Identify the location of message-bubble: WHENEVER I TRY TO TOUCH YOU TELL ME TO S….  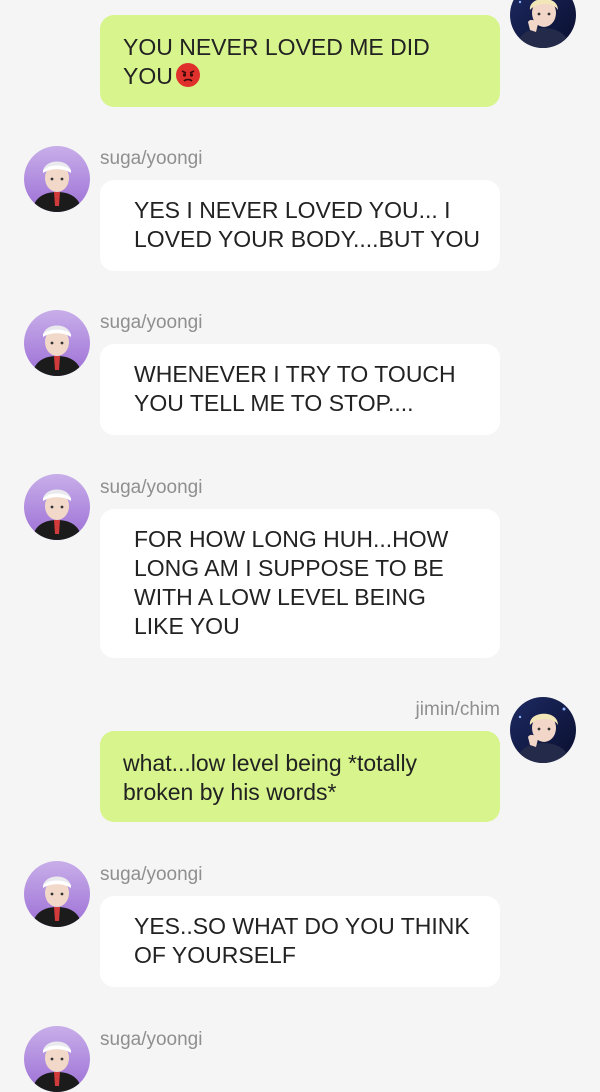
(300, 389).